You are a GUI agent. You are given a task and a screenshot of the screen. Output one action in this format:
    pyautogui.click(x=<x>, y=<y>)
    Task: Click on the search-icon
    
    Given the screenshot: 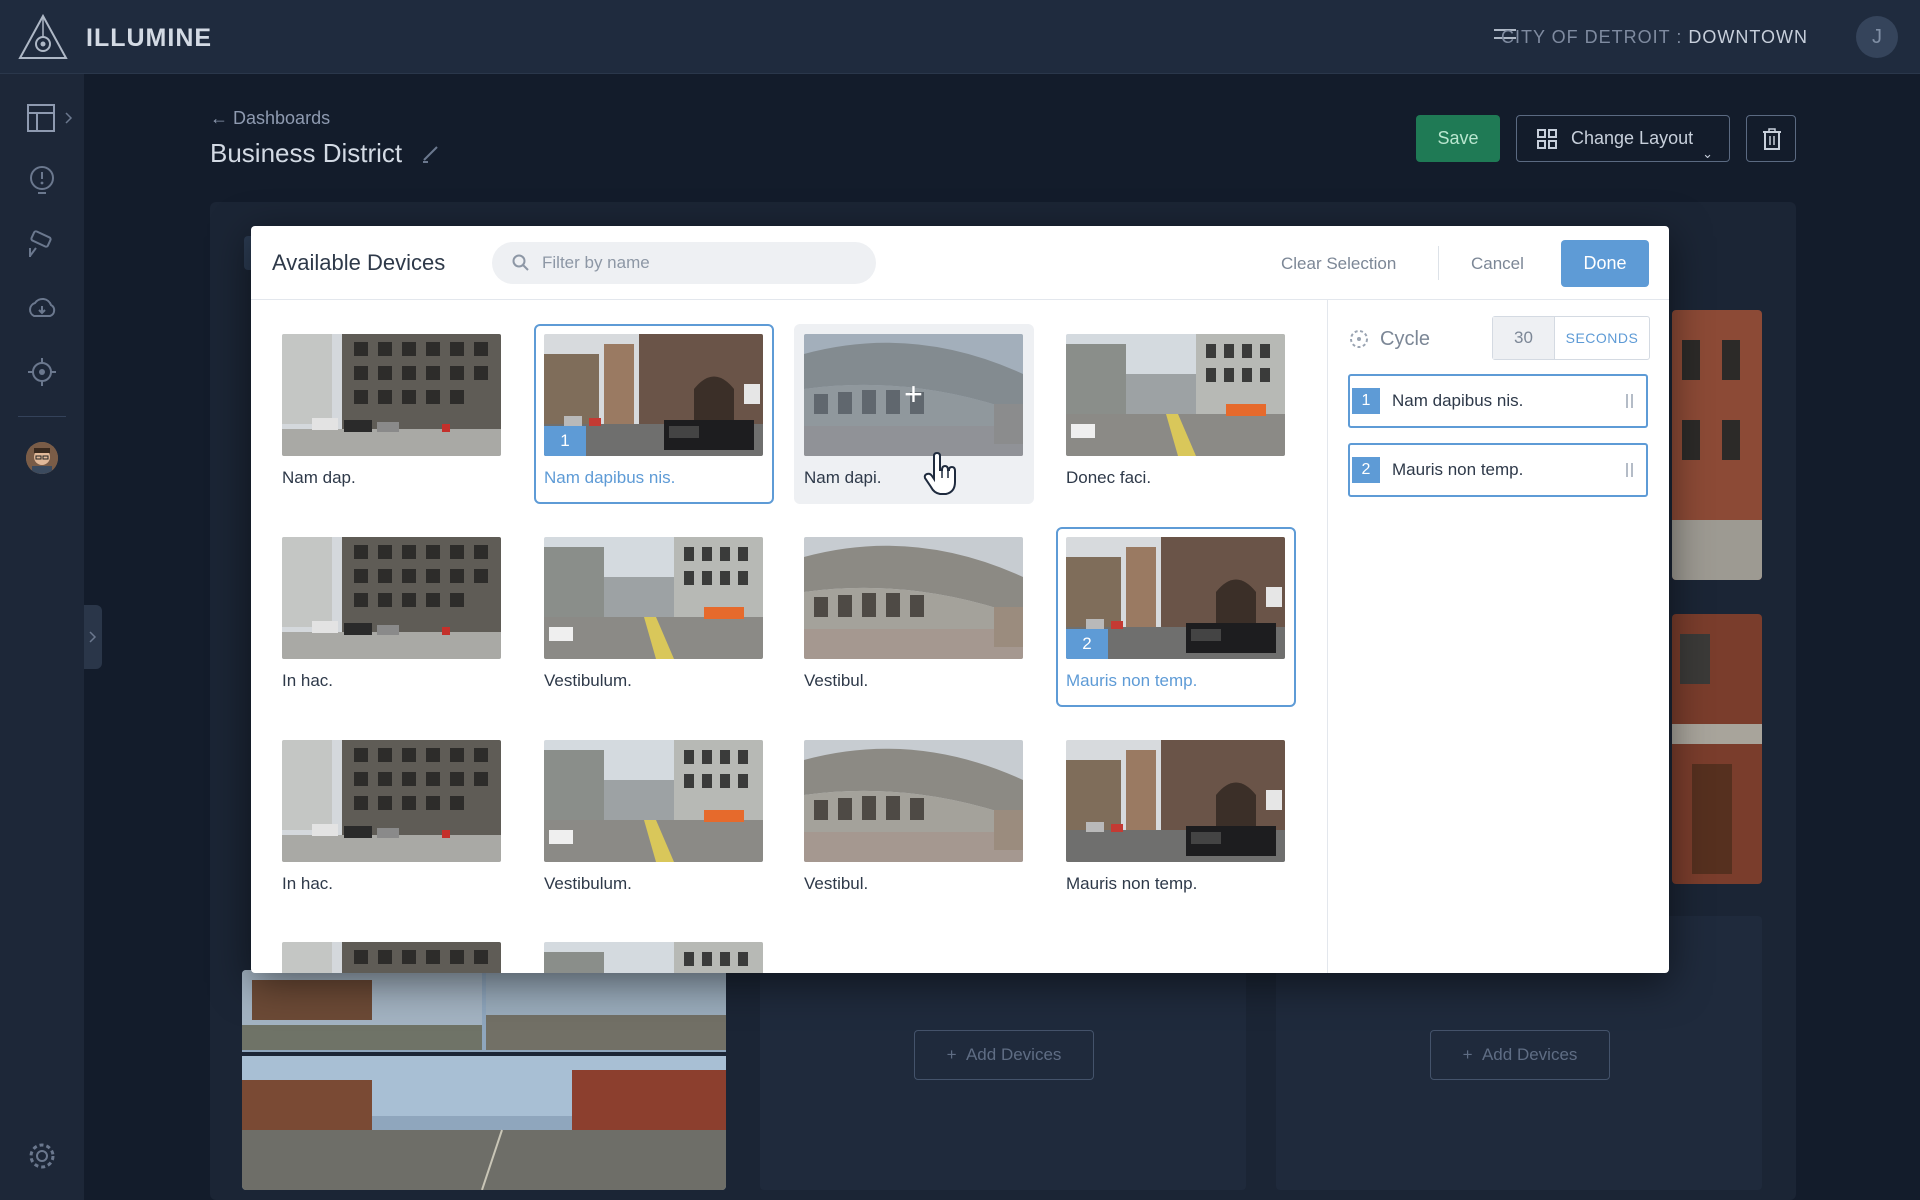 What is the action you would take?
    pyautogui.click(x=520, y=262)
    